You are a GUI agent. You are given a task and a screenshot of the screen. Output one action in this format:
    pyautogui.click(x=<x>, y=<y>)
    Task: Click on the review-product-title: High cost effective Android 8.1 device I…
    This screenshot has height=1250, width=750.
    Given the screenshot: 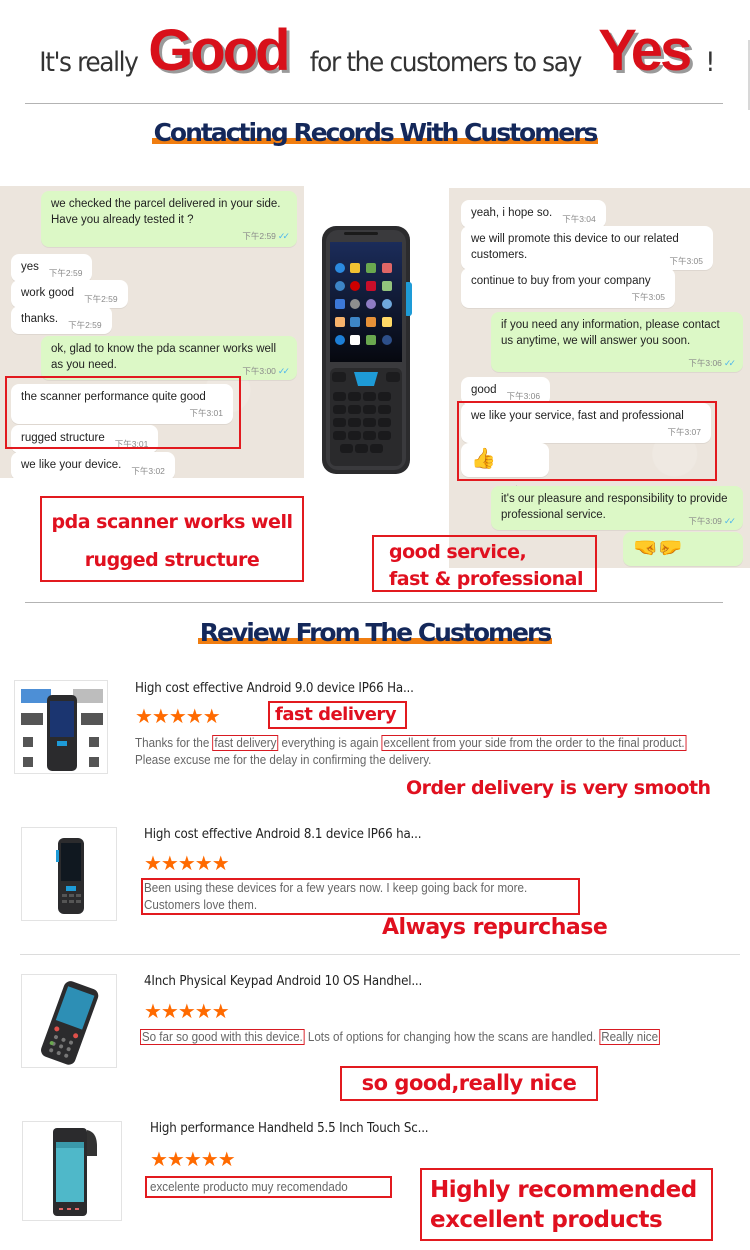 What is the action you would take?
    pyautogui.click(x=283, y=834)
    